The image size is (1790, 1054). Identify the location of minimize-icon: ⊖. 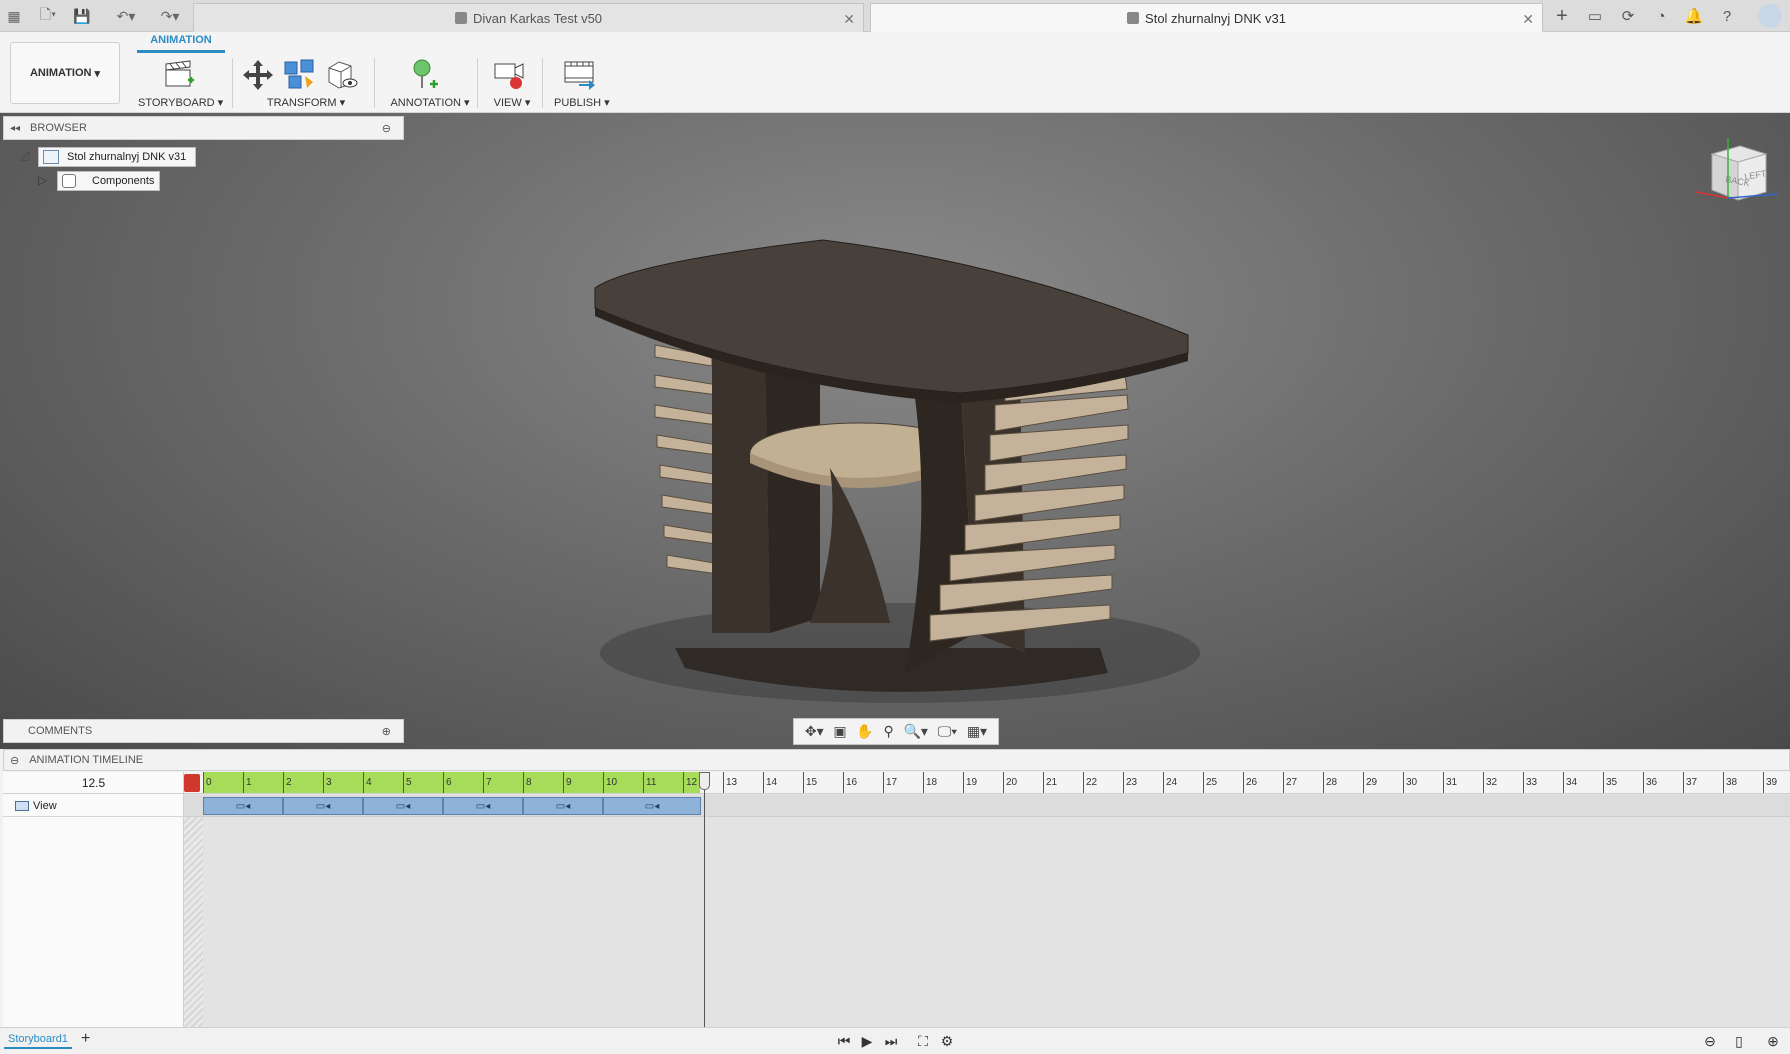
(386, 128).